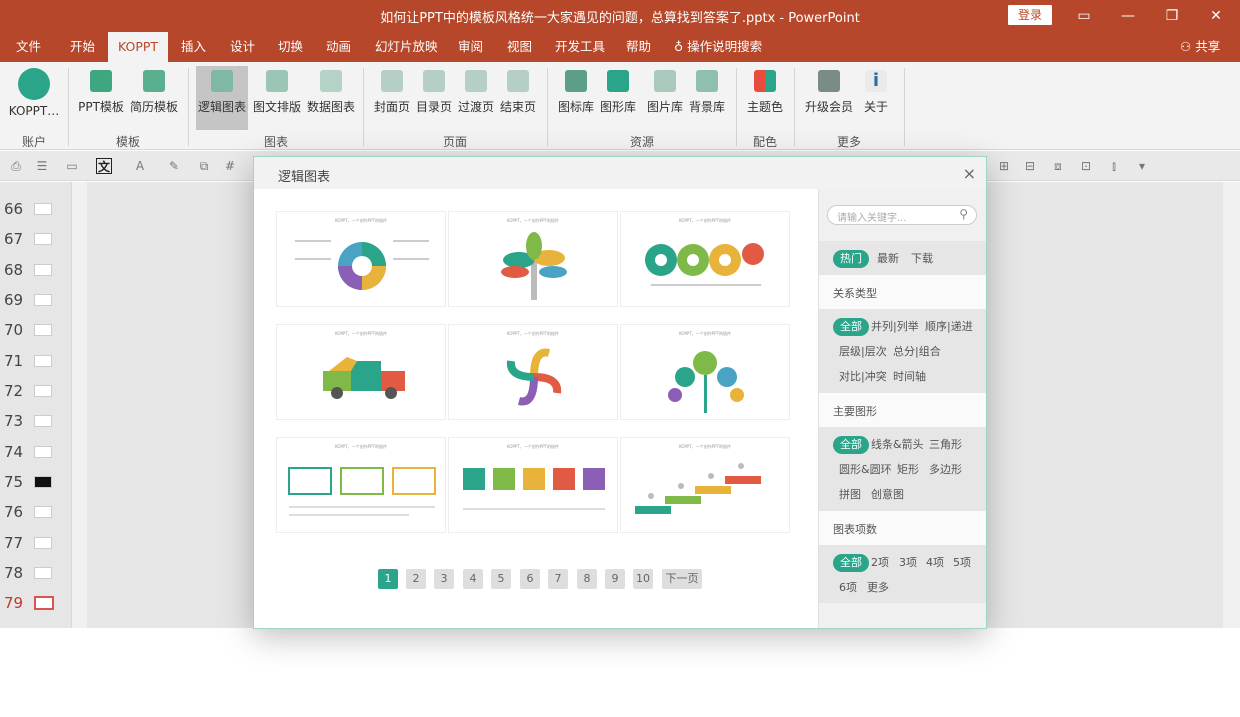 The width and height of the screenshot is (1240, 717). I want to click on count-4: 4项, so click(935, 563).